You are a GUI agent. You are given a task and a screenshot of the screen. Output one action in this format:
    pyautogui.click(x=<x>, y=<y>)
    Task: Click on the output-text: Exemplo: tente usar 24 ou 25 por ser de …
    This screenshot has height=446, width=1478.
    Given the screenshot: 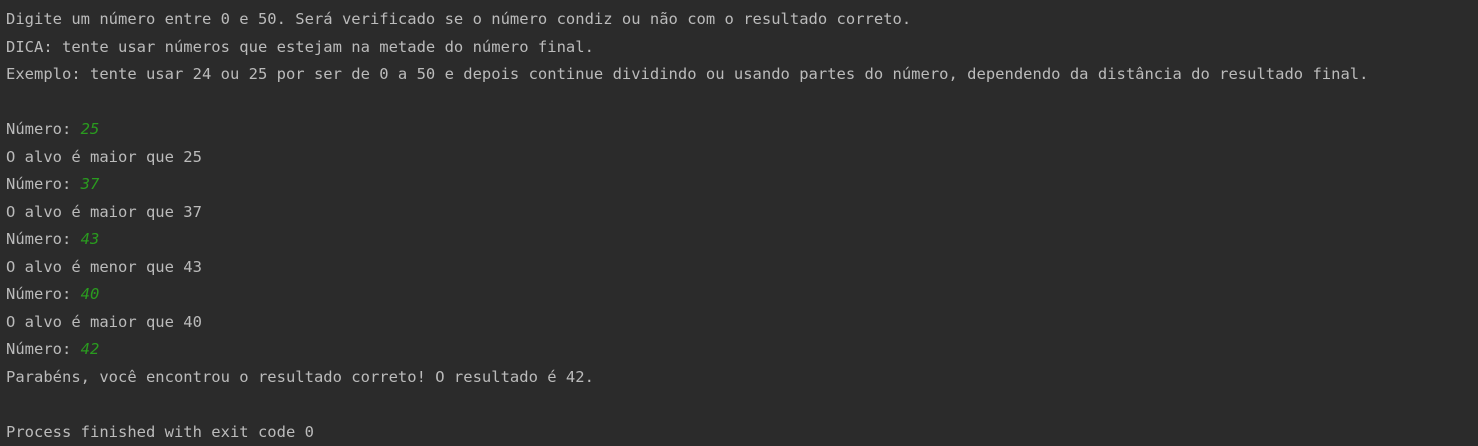 What is the action you would take?
    pyautogui.click(x=687, y=74)
    